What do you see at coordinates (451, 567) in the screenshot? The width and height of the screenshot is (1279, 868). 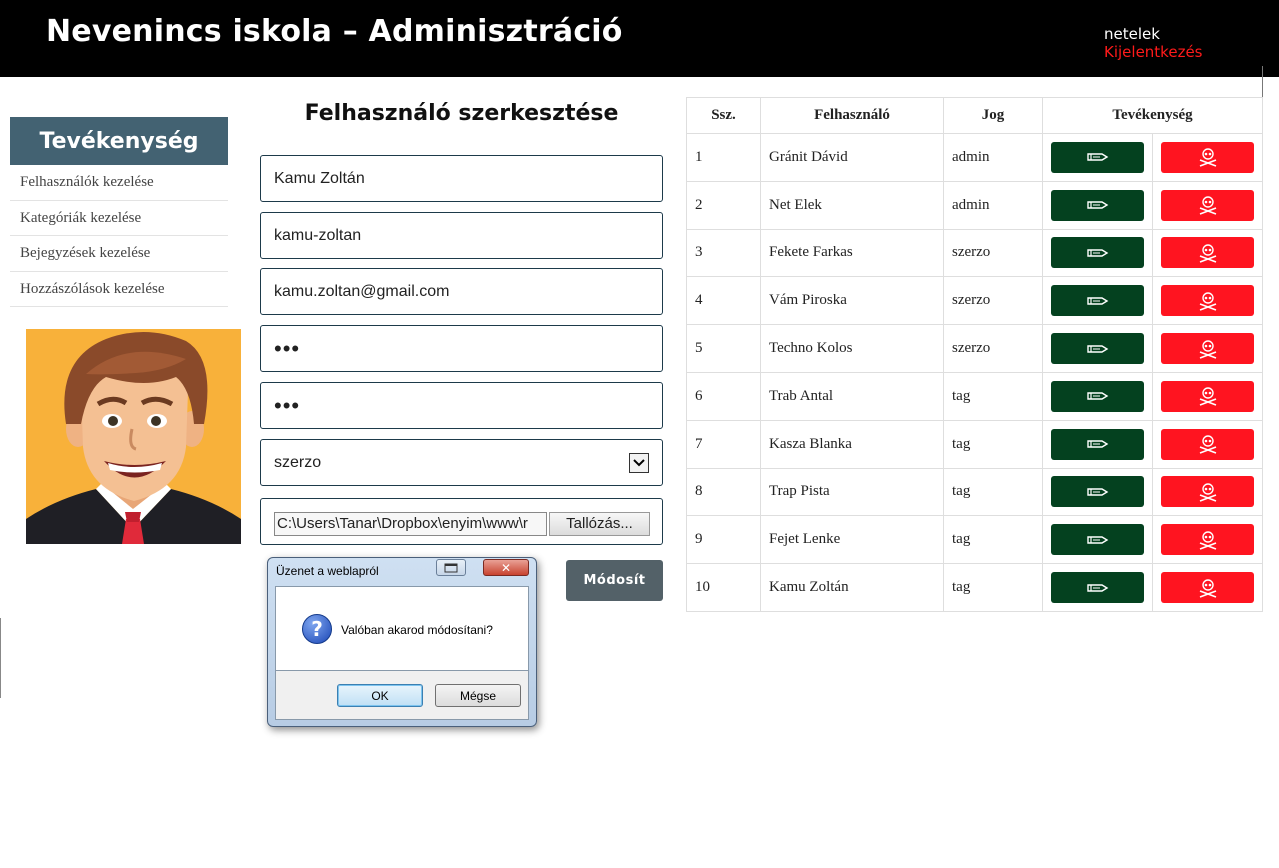 I see `window-restore-icon` at bounding box center [451, 567].